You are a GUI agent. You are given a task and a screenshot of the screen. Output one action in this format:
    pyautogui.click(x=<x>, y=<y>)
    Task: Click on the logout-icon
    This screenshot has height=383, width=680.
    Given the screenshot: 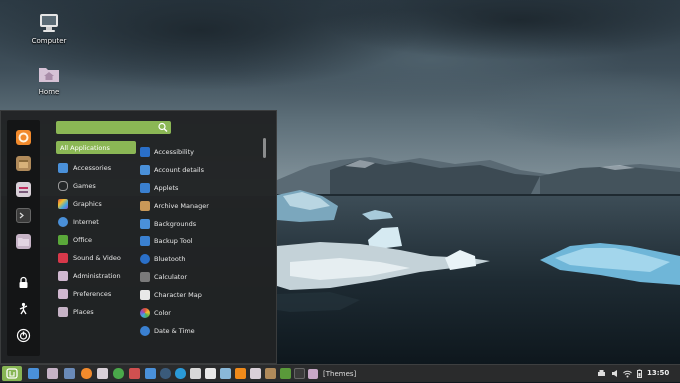 What is the action you would take?
    pyautogui.click(x=23, y=308)
    